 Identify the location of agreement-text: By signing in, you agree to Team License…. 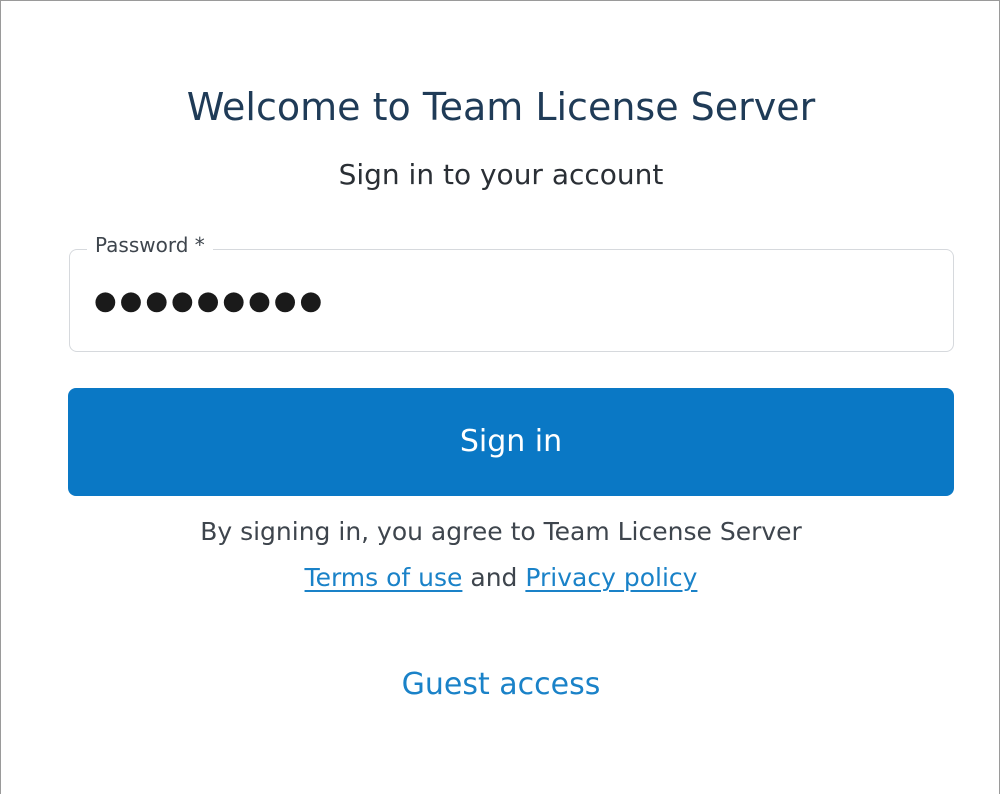
(501, 531).